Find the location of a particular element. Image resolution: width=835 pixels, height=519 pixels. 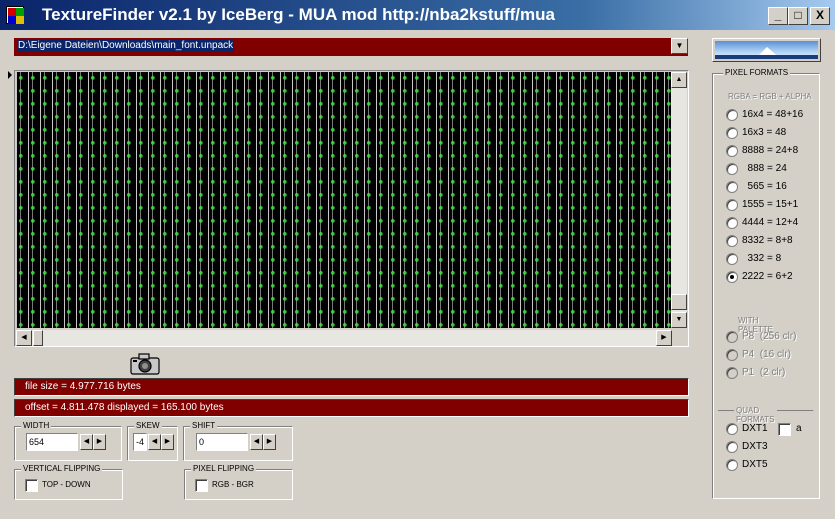

vertical-scroll-thumb is located at coordinates (679, 302).